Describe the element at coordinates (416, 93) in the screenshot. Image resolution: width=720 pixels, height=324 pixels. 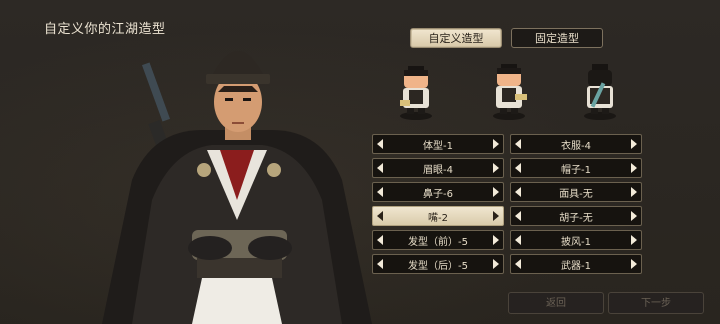
I see `character-sprite-front-icon` at that location.